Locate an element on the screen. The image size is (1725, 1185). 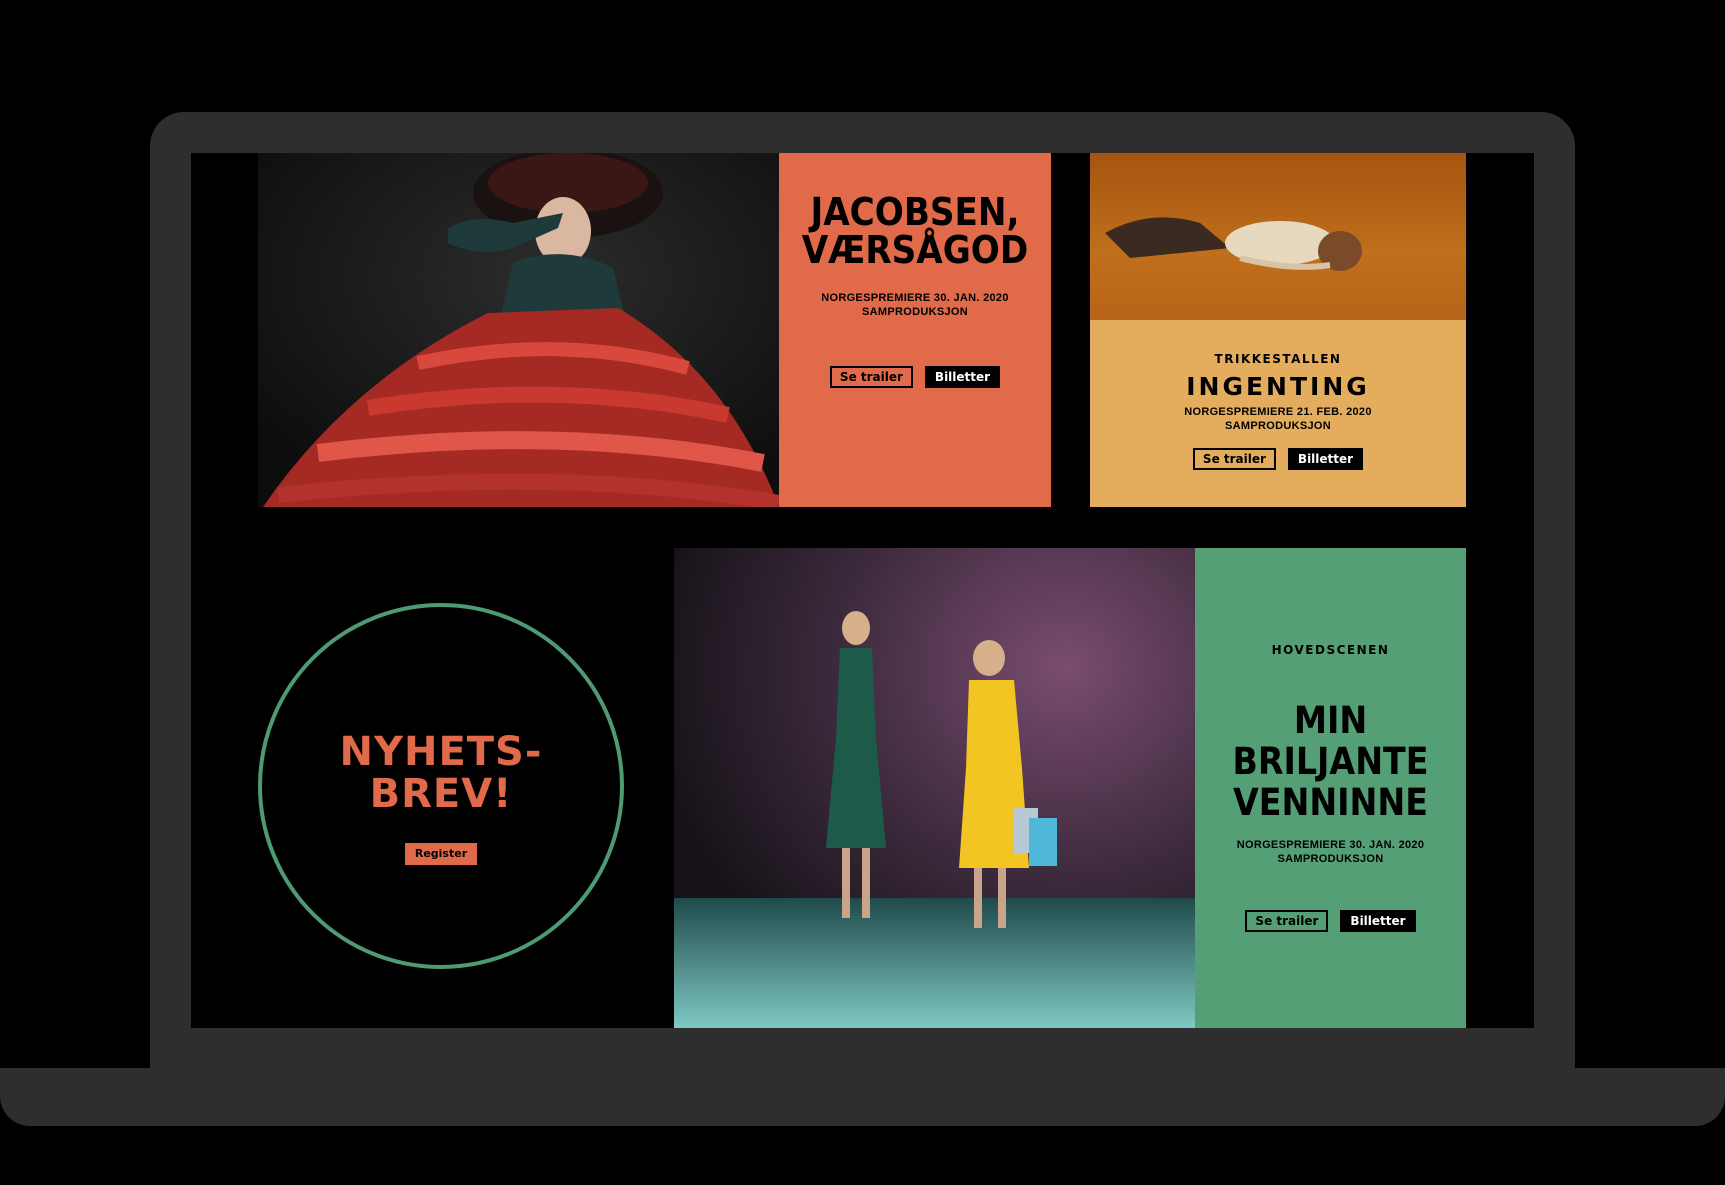
performer-lying-floor-illustration is located at coordinates (1278, 236).